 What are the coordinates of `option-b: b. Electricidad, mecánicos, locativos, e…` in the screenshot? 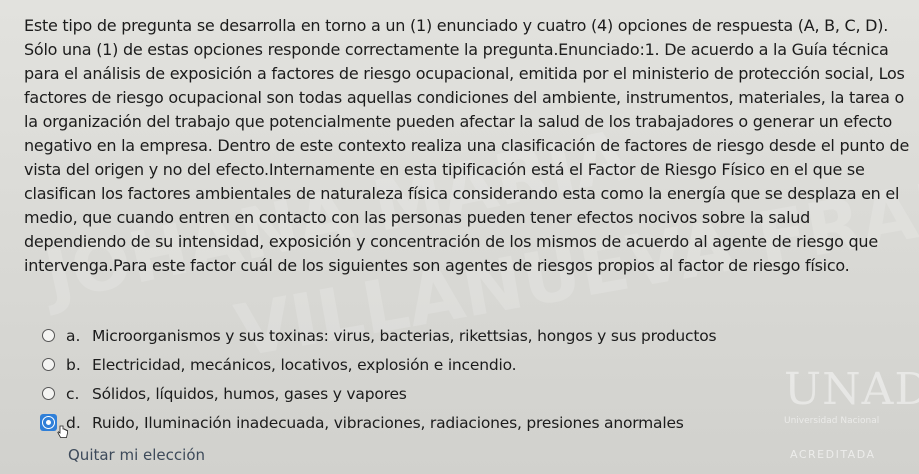 It's located at (392, 364).